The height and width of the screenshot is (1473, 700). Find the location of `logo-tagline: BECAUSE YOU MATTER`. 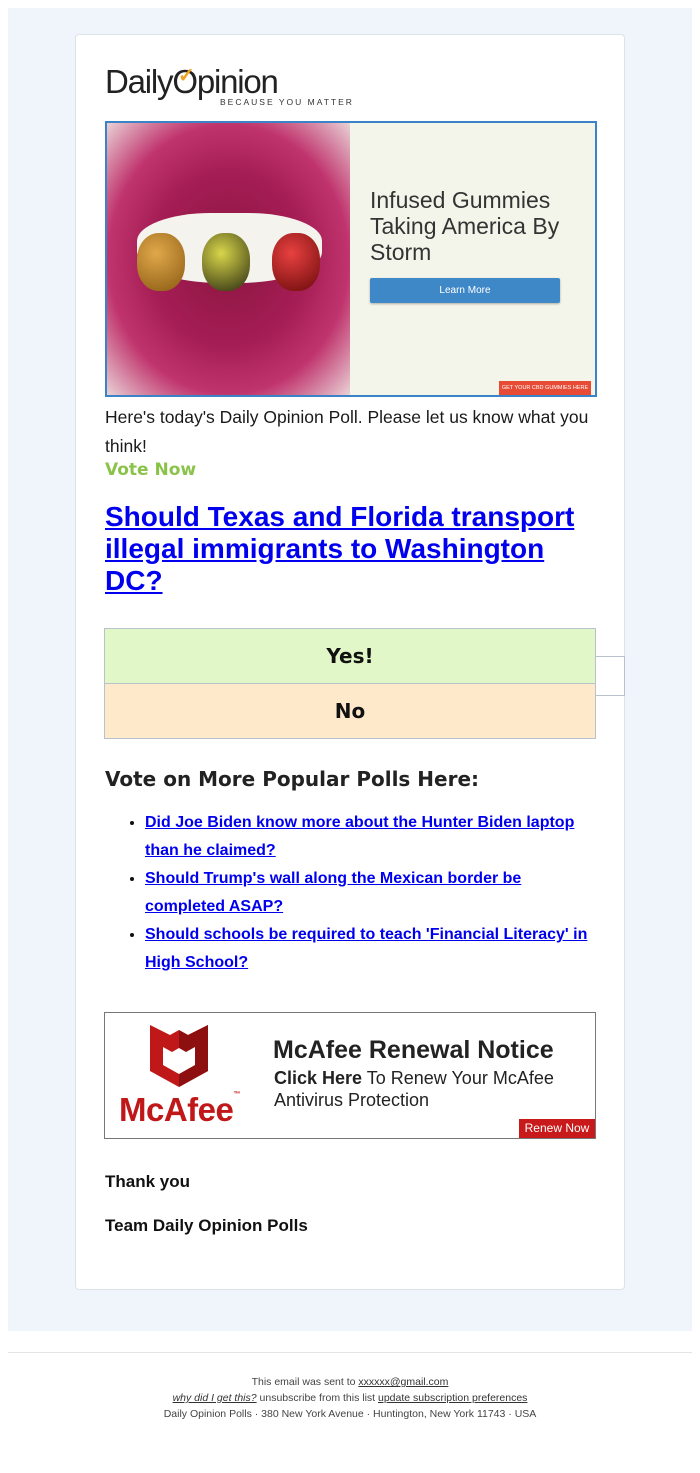

logo-tagline: BECAUSE YOU MATTER is located at coordinates (287, 102).